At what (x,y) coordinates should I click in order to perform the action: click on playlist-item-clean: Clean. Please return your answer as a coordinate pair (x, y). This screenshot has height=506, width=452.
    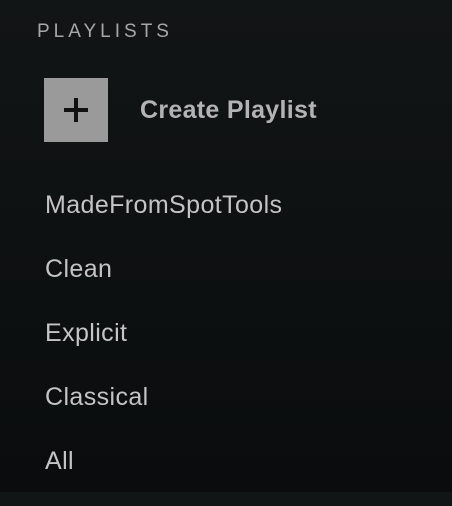
    Looking at the image, I should click on (163, 282).